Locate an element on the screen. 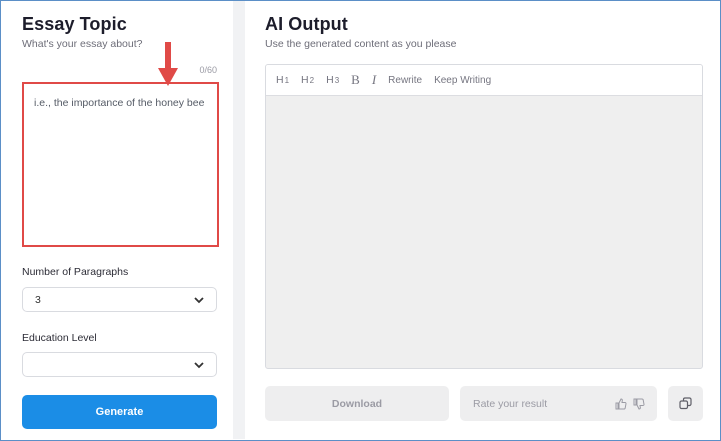 Image resolution: width=721 pixels, height=441 pixels. essay-topic-subtitle: What's your essay about? is located at coordinates (82, 44).